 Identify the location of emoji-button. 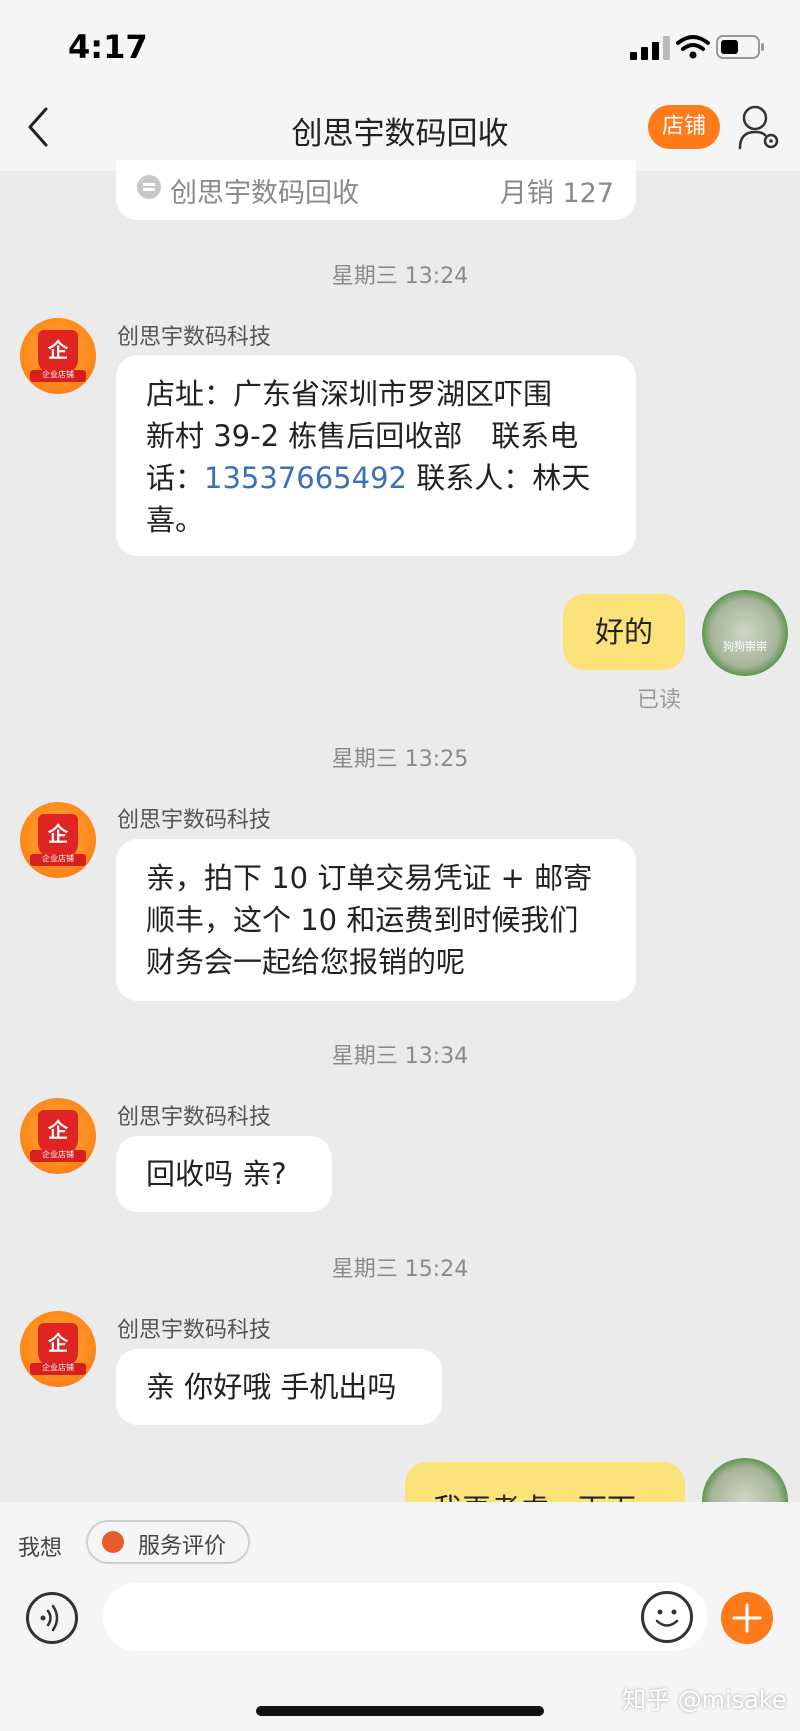
(667, 1617).